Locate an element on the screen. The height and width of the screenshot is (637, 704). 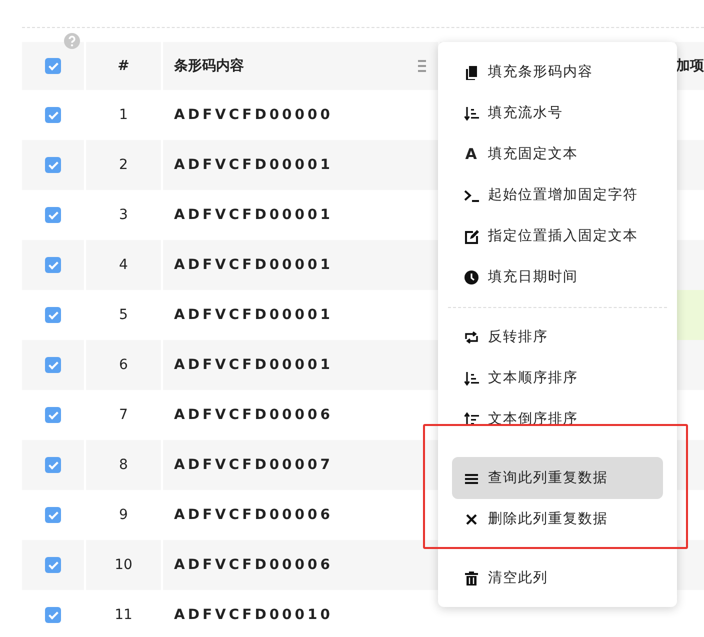
column-header: 加项 is located at coordinates (689, 66).